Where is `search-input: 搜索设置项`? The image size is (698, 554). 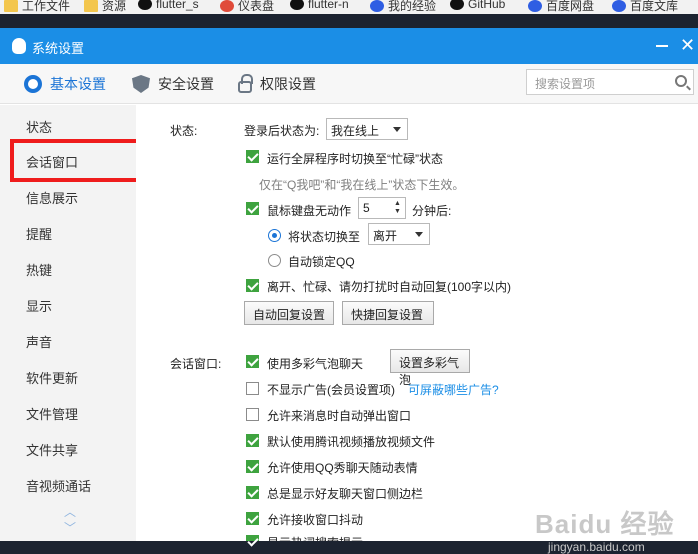
search-input: 搜索设置项 is located at coordinates (610, 82).